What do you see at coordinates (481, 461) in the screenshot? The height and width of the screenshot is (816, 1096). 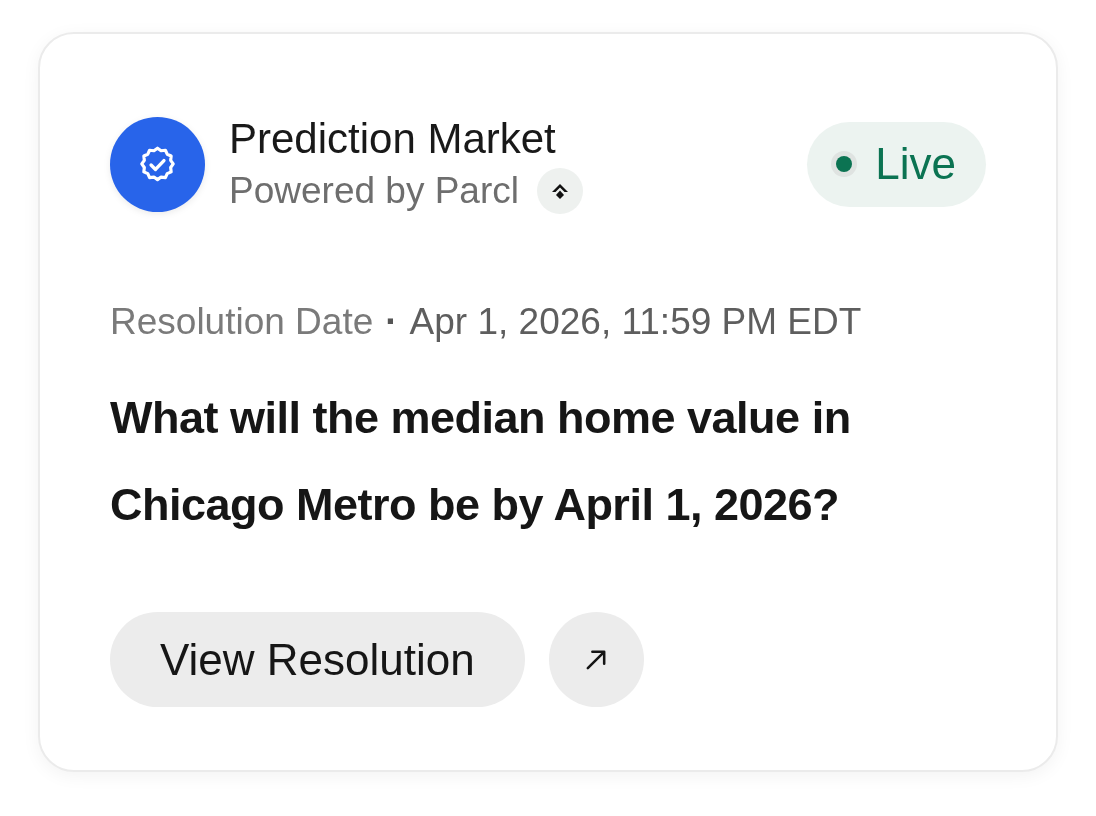 I see `market-question: What will the median home value in Chicago Metro be by April 1, 2026?` at bounding box center [481, 461].